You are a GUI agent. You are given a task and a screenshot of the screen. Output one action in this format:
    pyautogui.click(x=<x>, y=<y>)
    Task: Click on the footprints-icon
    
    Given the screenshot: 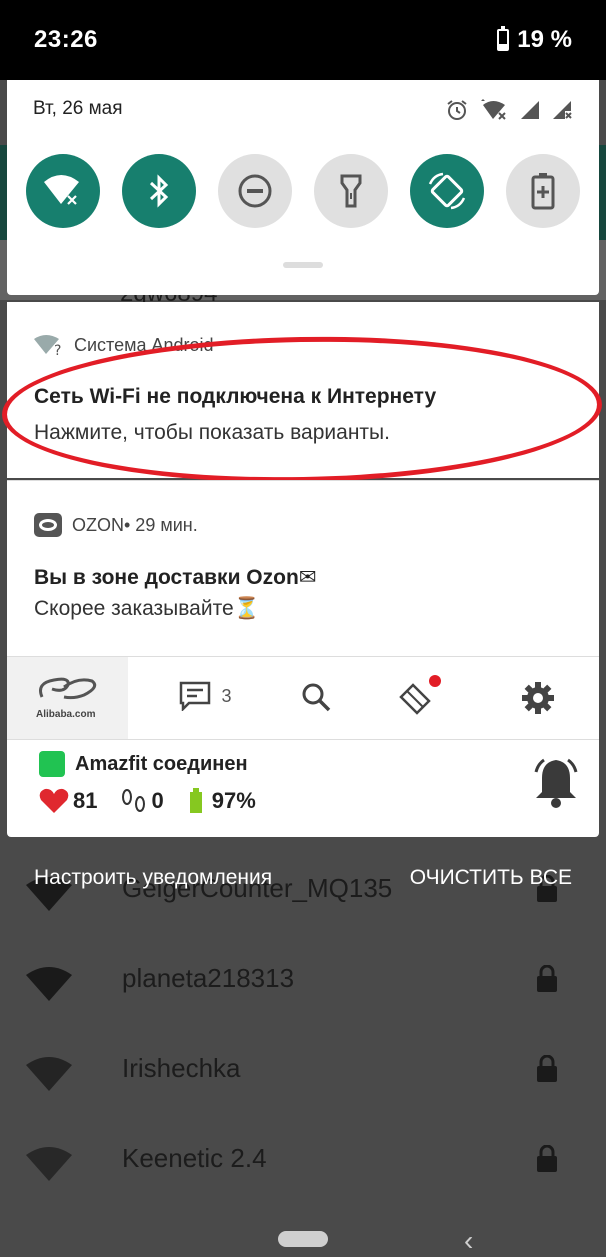 What is the action you would take?
    pyautogui.click(x=134, y=800)
    